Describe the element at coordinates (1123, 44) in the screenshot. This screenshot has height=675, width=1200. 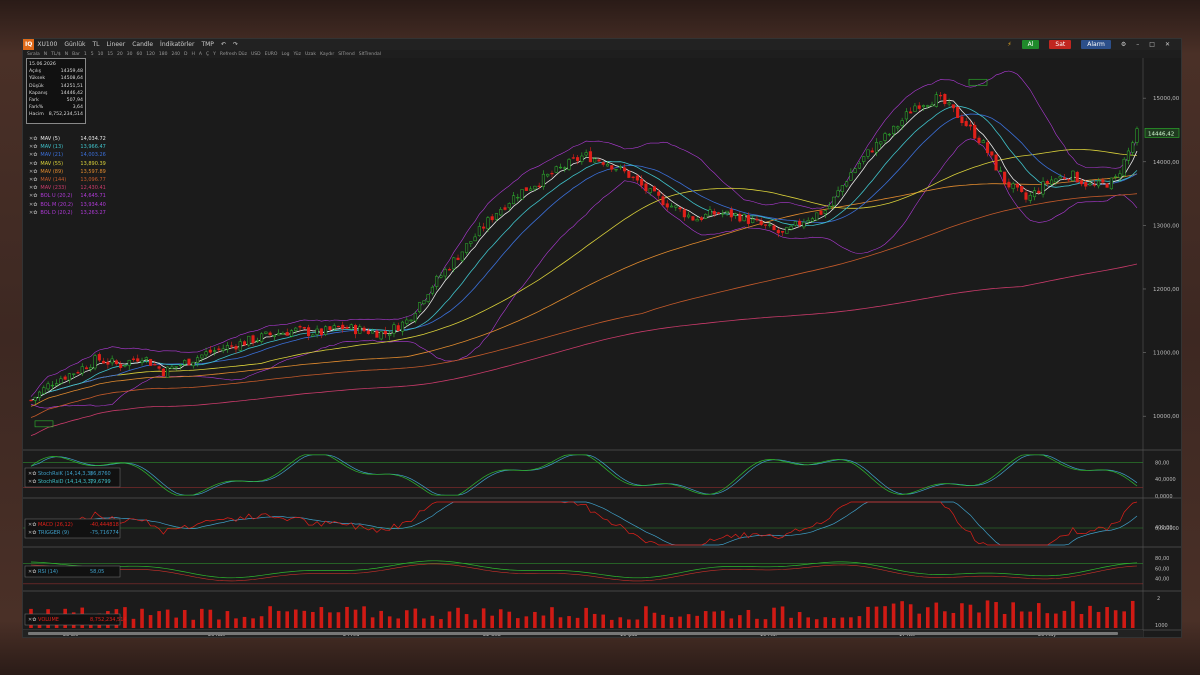
I see `settings-icon: ⚙` at that location.